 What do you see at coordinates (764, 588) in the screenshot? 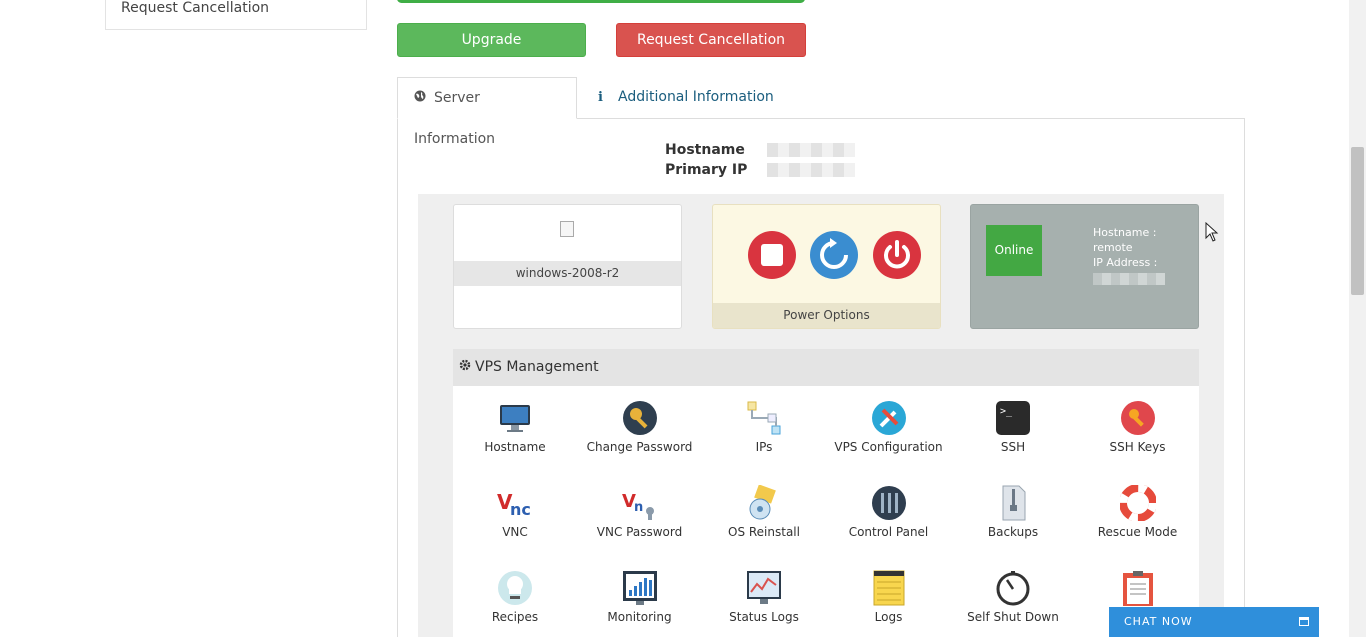
I see `status-chart-icon` at bounding box center [764, 588].